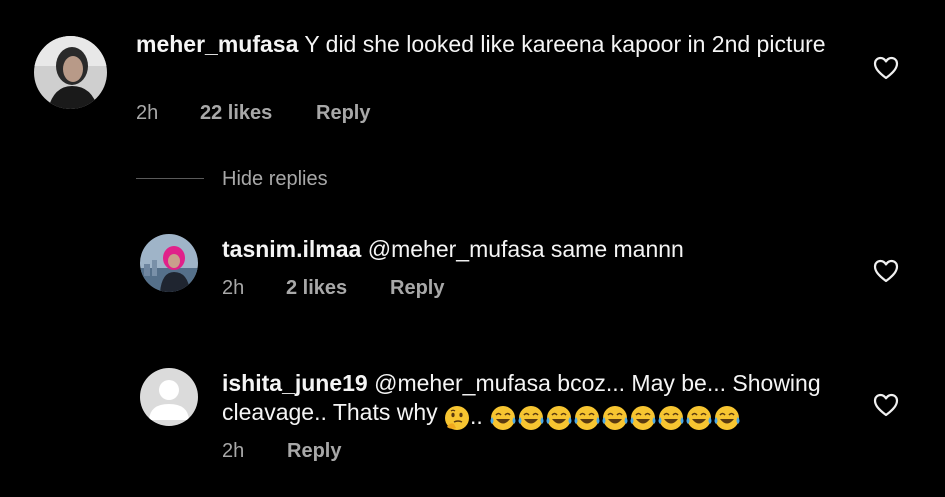  I want to click on reply-text-block: tasnim.ilmaa @meher_mufasa same mannn, so click(522, 249).